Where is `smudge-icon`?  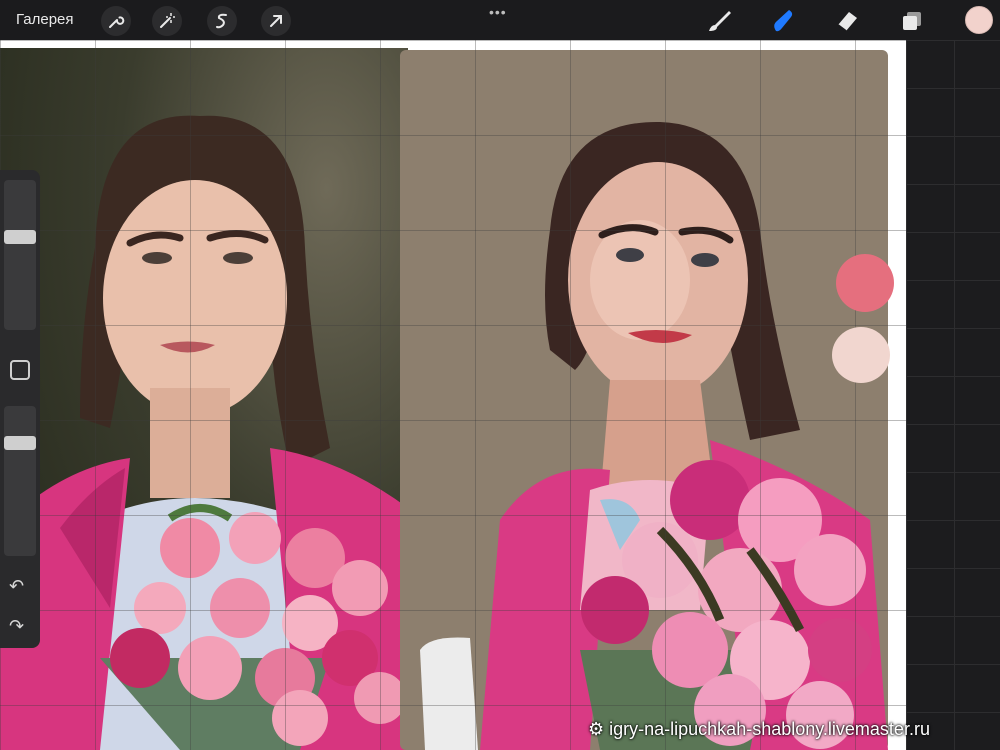 smudge-icon is located at coordinates (783, 21).